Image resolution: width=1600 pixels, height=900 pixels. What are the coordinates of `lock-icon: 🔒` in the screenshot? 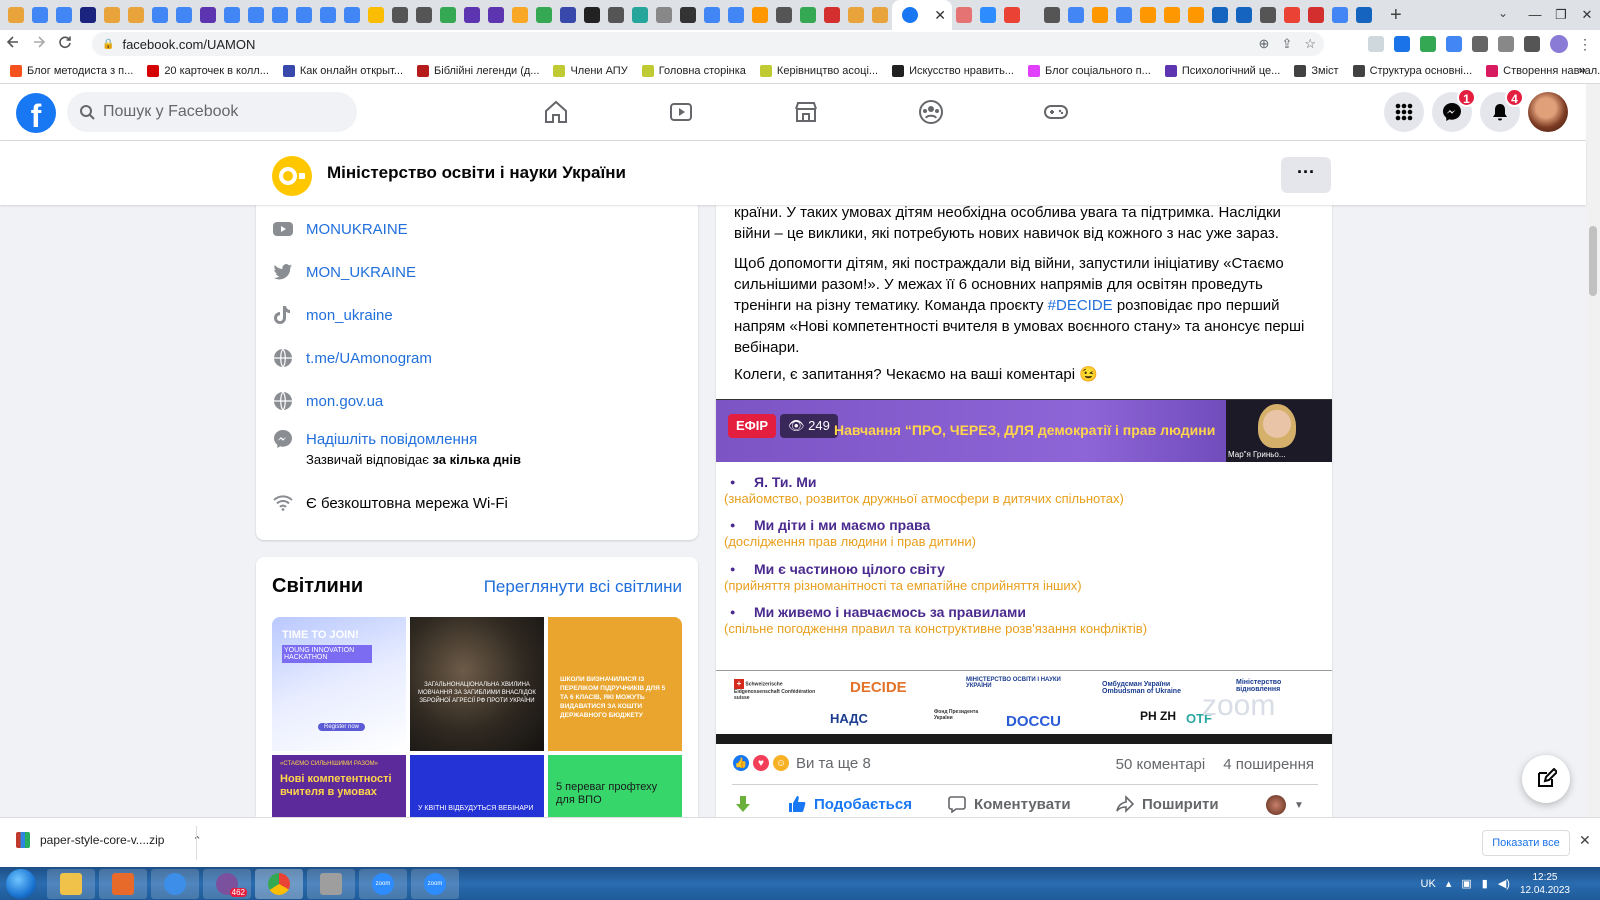 It's located at (108, 44).